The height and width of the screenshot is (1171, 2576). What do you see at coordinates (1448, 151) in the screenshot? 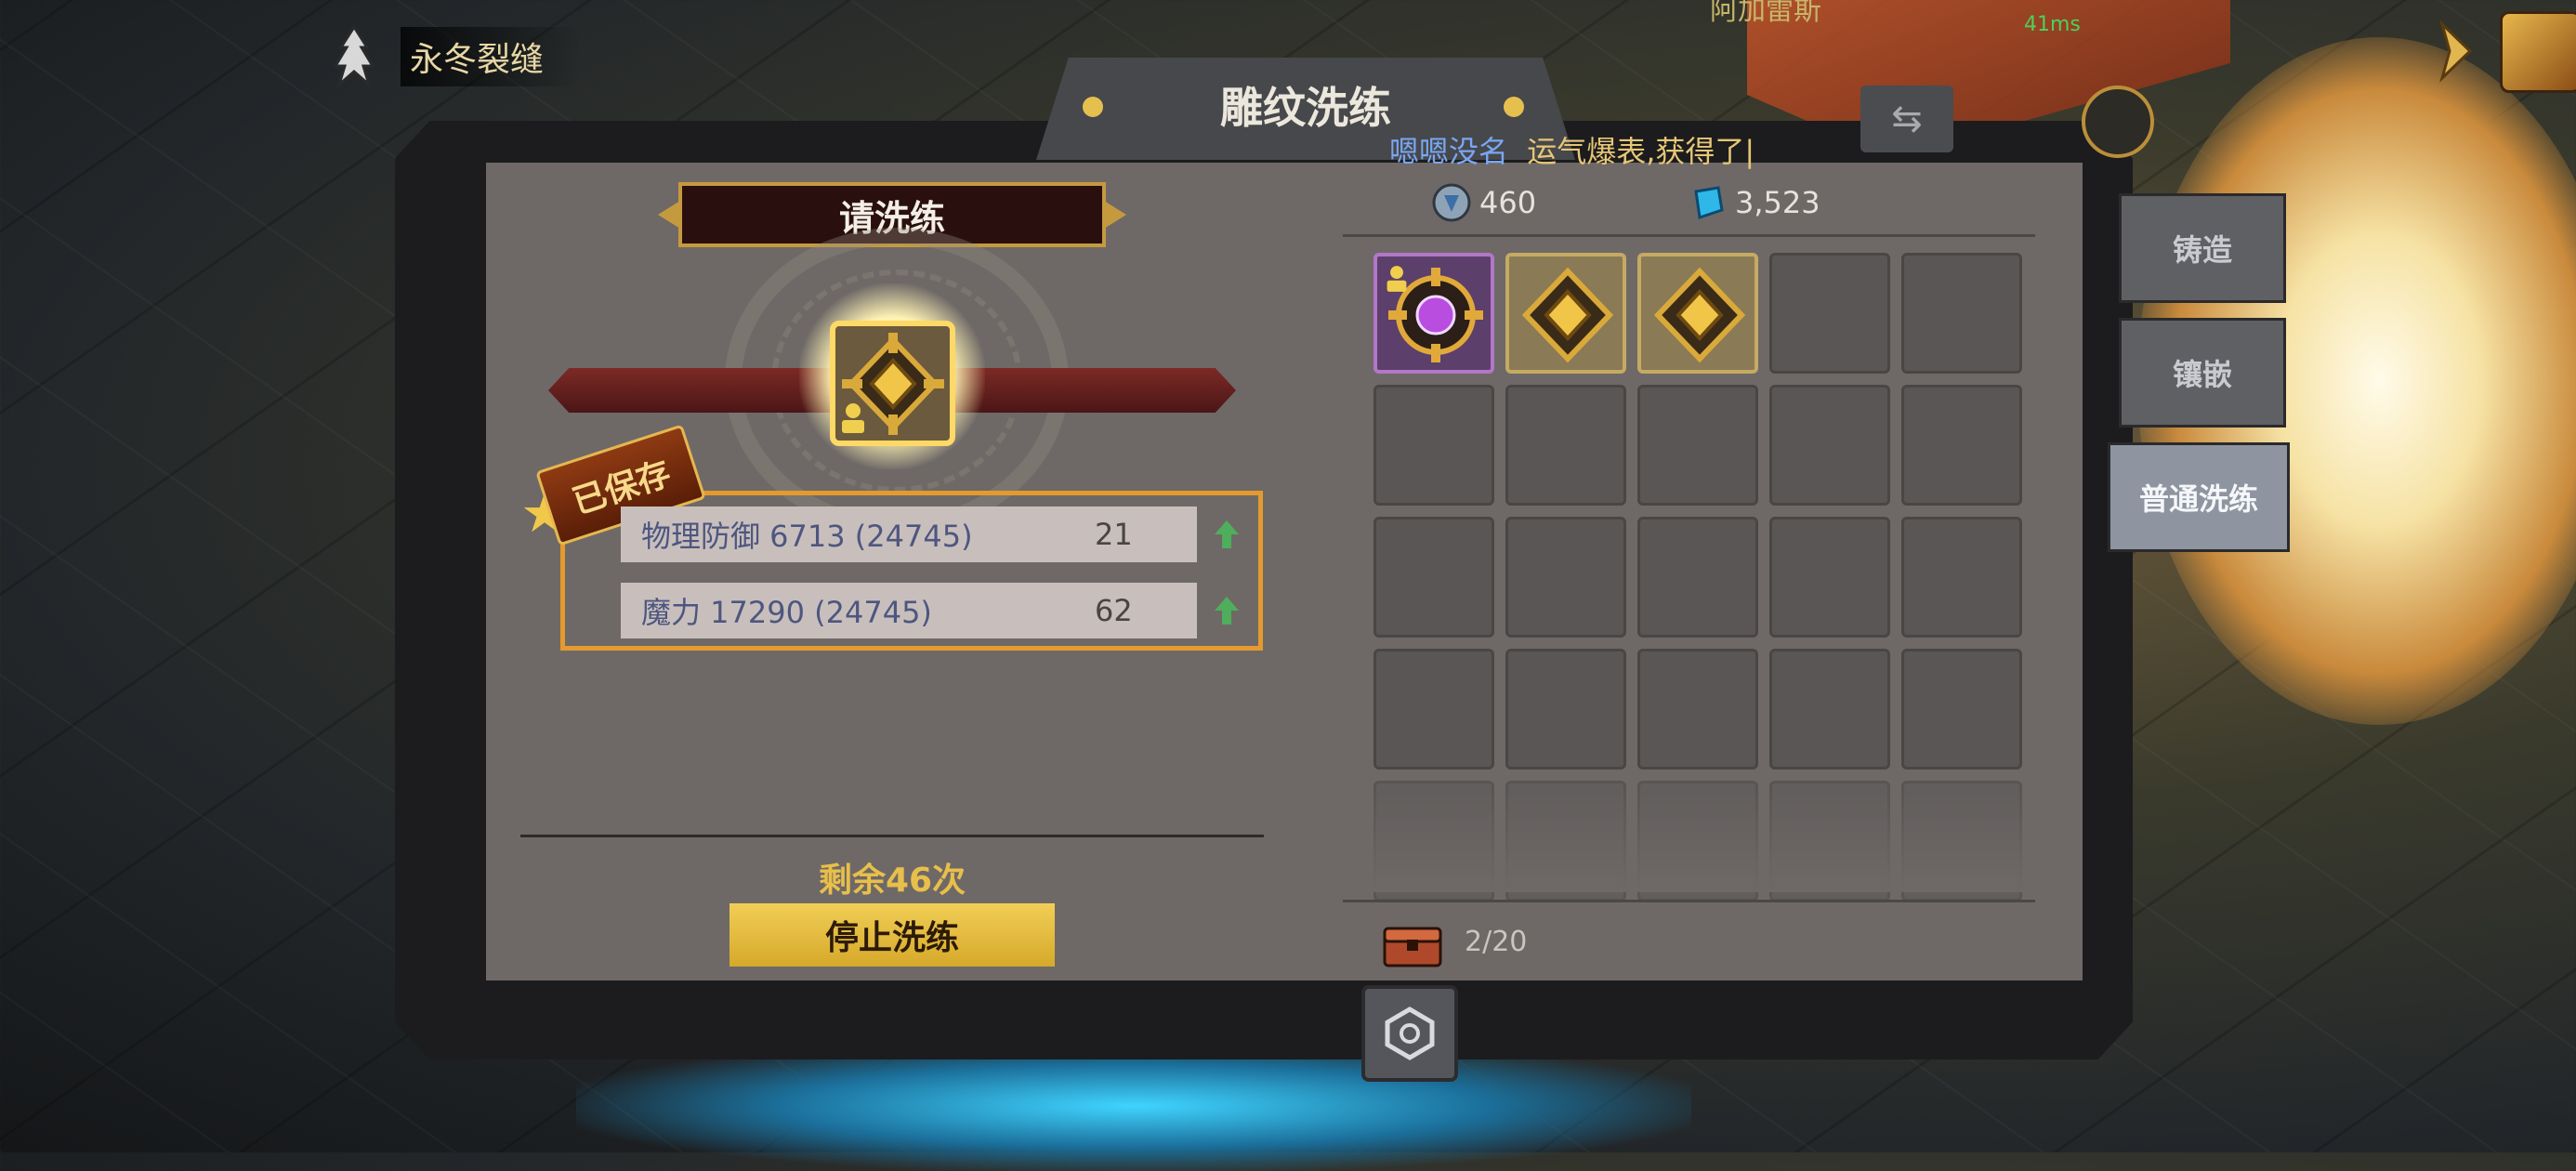
I see `chat-sender: 嗯嗯没名` at bounding box center [1448, 151].